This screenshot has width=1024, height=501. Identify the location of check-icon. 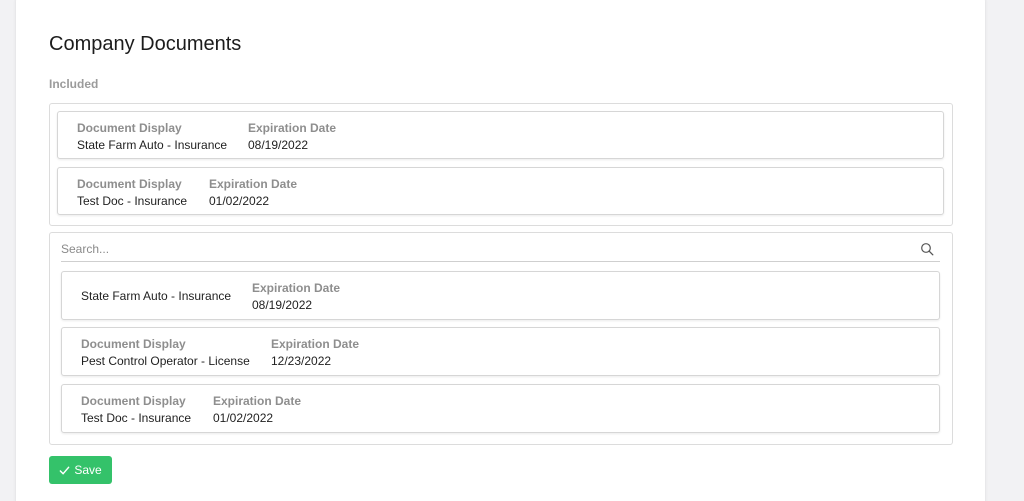
(64, 470).